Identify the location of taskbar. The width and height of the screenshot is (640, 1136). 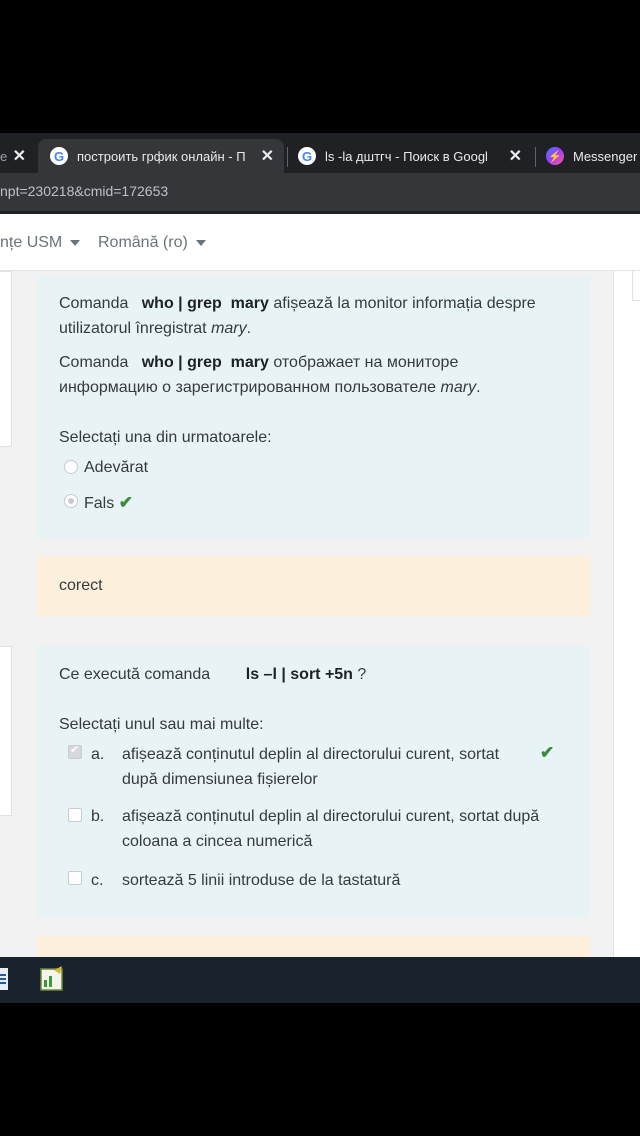
(320, 980).